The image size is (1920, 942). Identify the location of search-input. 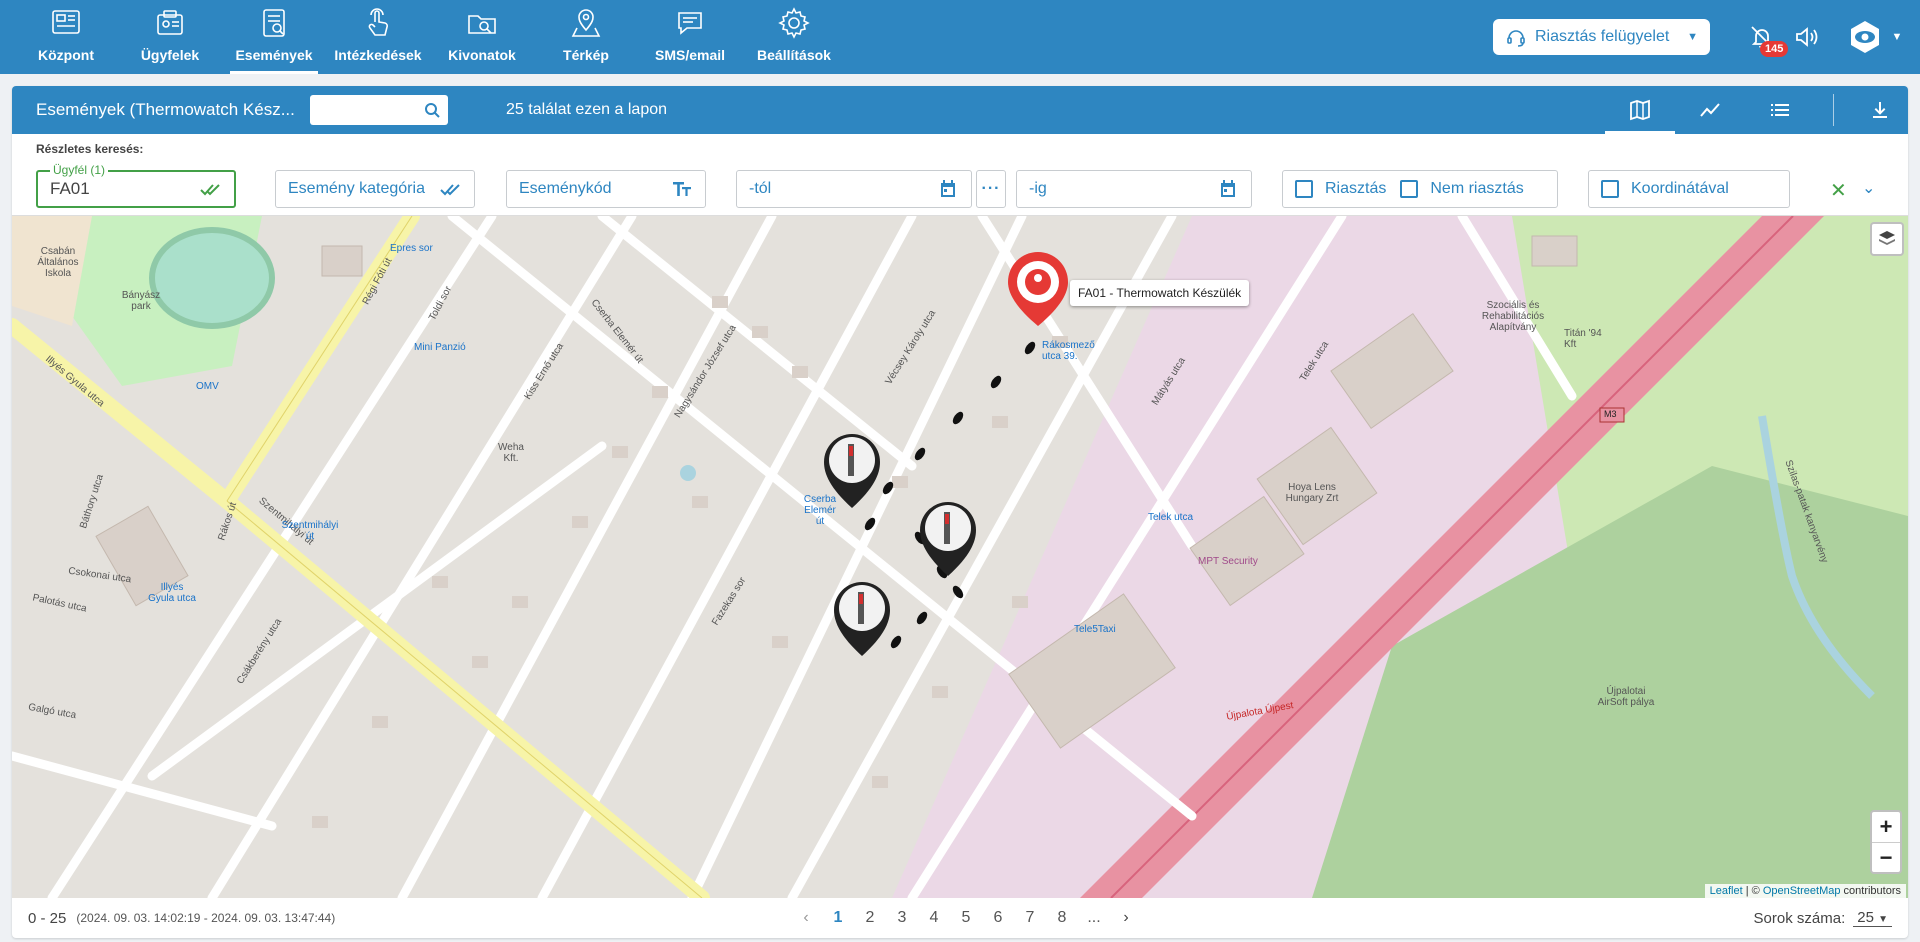
(374, 110).